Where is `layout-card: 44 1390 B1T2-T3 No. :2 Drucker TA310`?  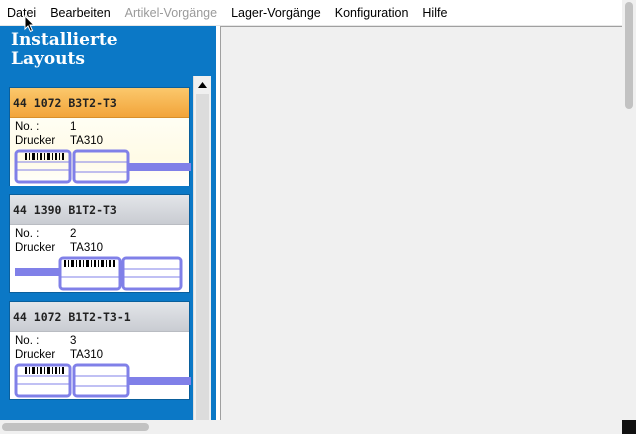 layout-card: 44 1390 B1T2-T3 No. :2 Drucker TA310 is located at coordinates (99, 243).